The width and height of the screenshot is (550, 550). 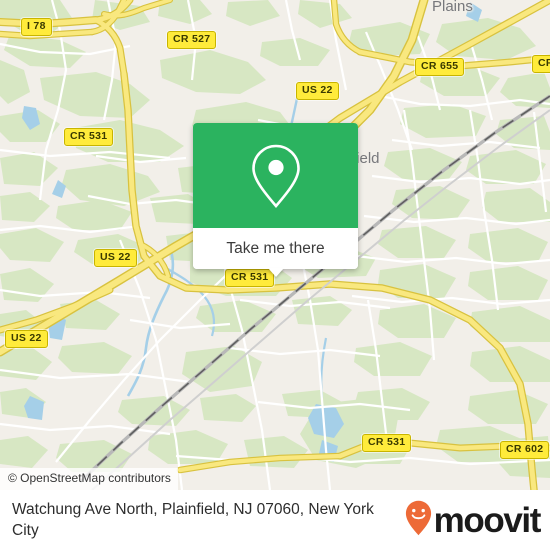 I want to click on road-shield-cr-531-se: CR 531, so click(x=387, y=443).